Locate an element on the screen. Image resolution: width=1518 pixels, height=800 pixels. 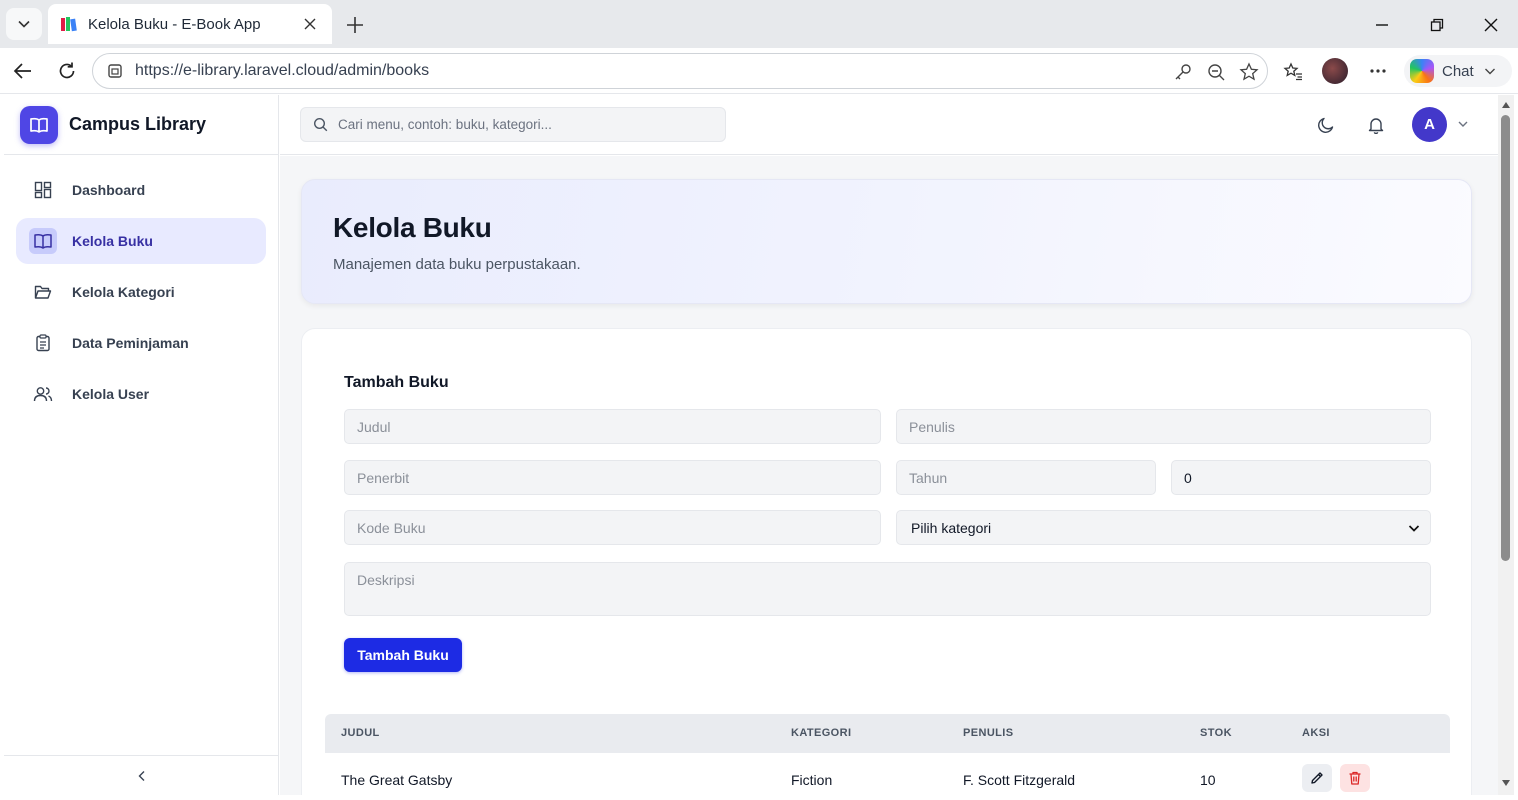
restore-icon is located at coordinates (1437, 25).